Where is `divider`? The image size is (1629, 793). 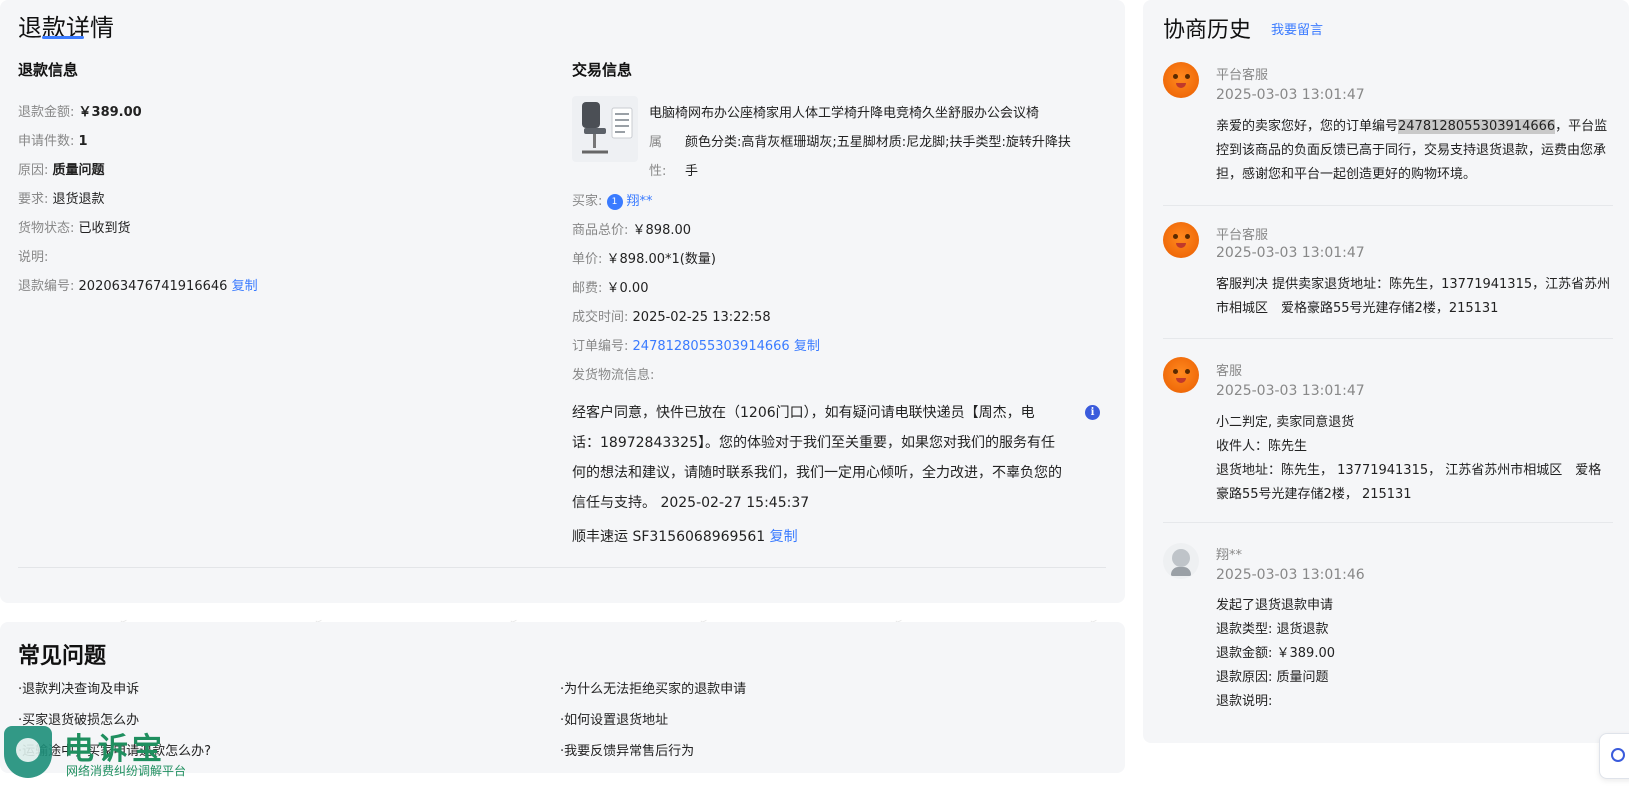 divider is located at coordinates (562, 567).